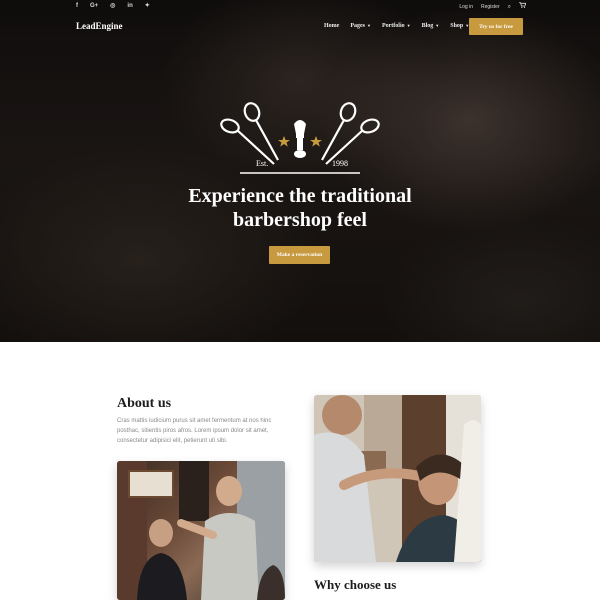  I want to click on est-year: 1998, so click(340, 163).